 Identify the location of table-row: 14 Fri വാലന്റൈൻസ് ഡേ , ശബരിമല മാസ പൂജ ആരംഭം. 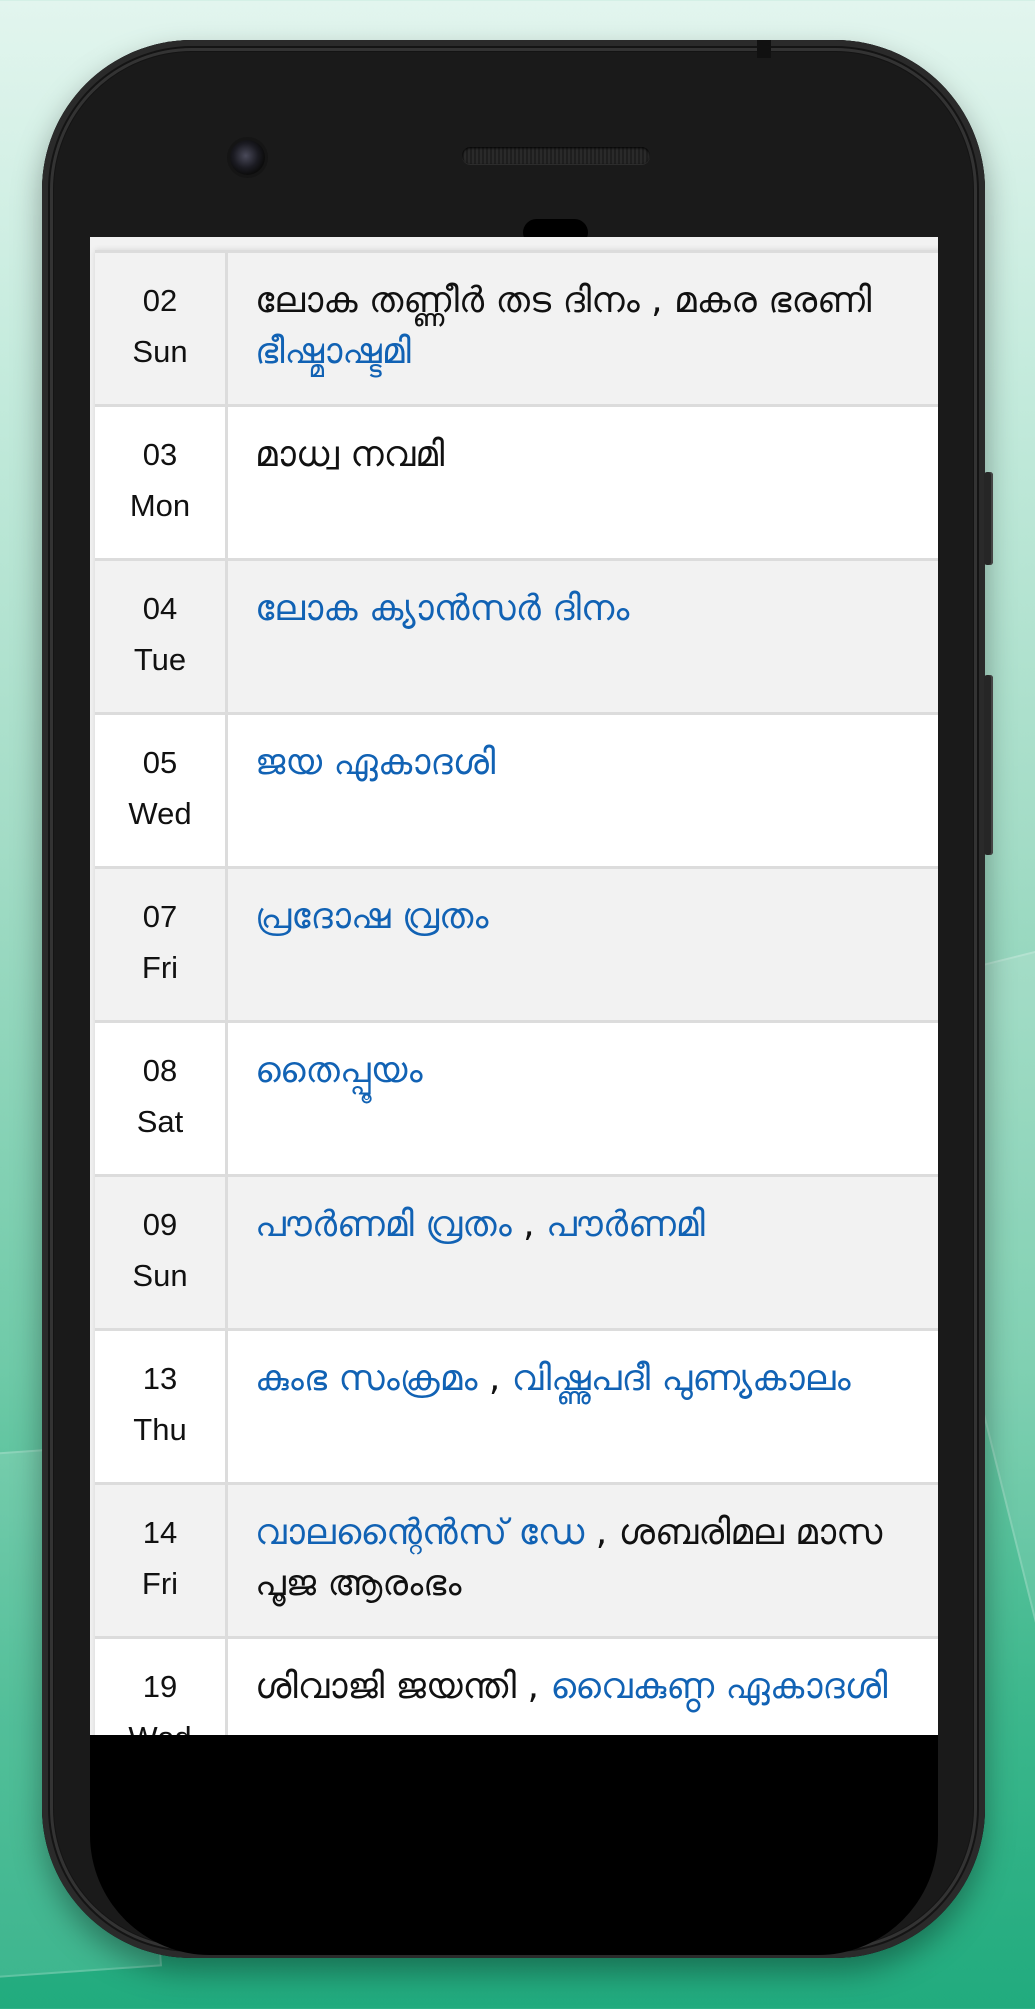
(516, 1560).